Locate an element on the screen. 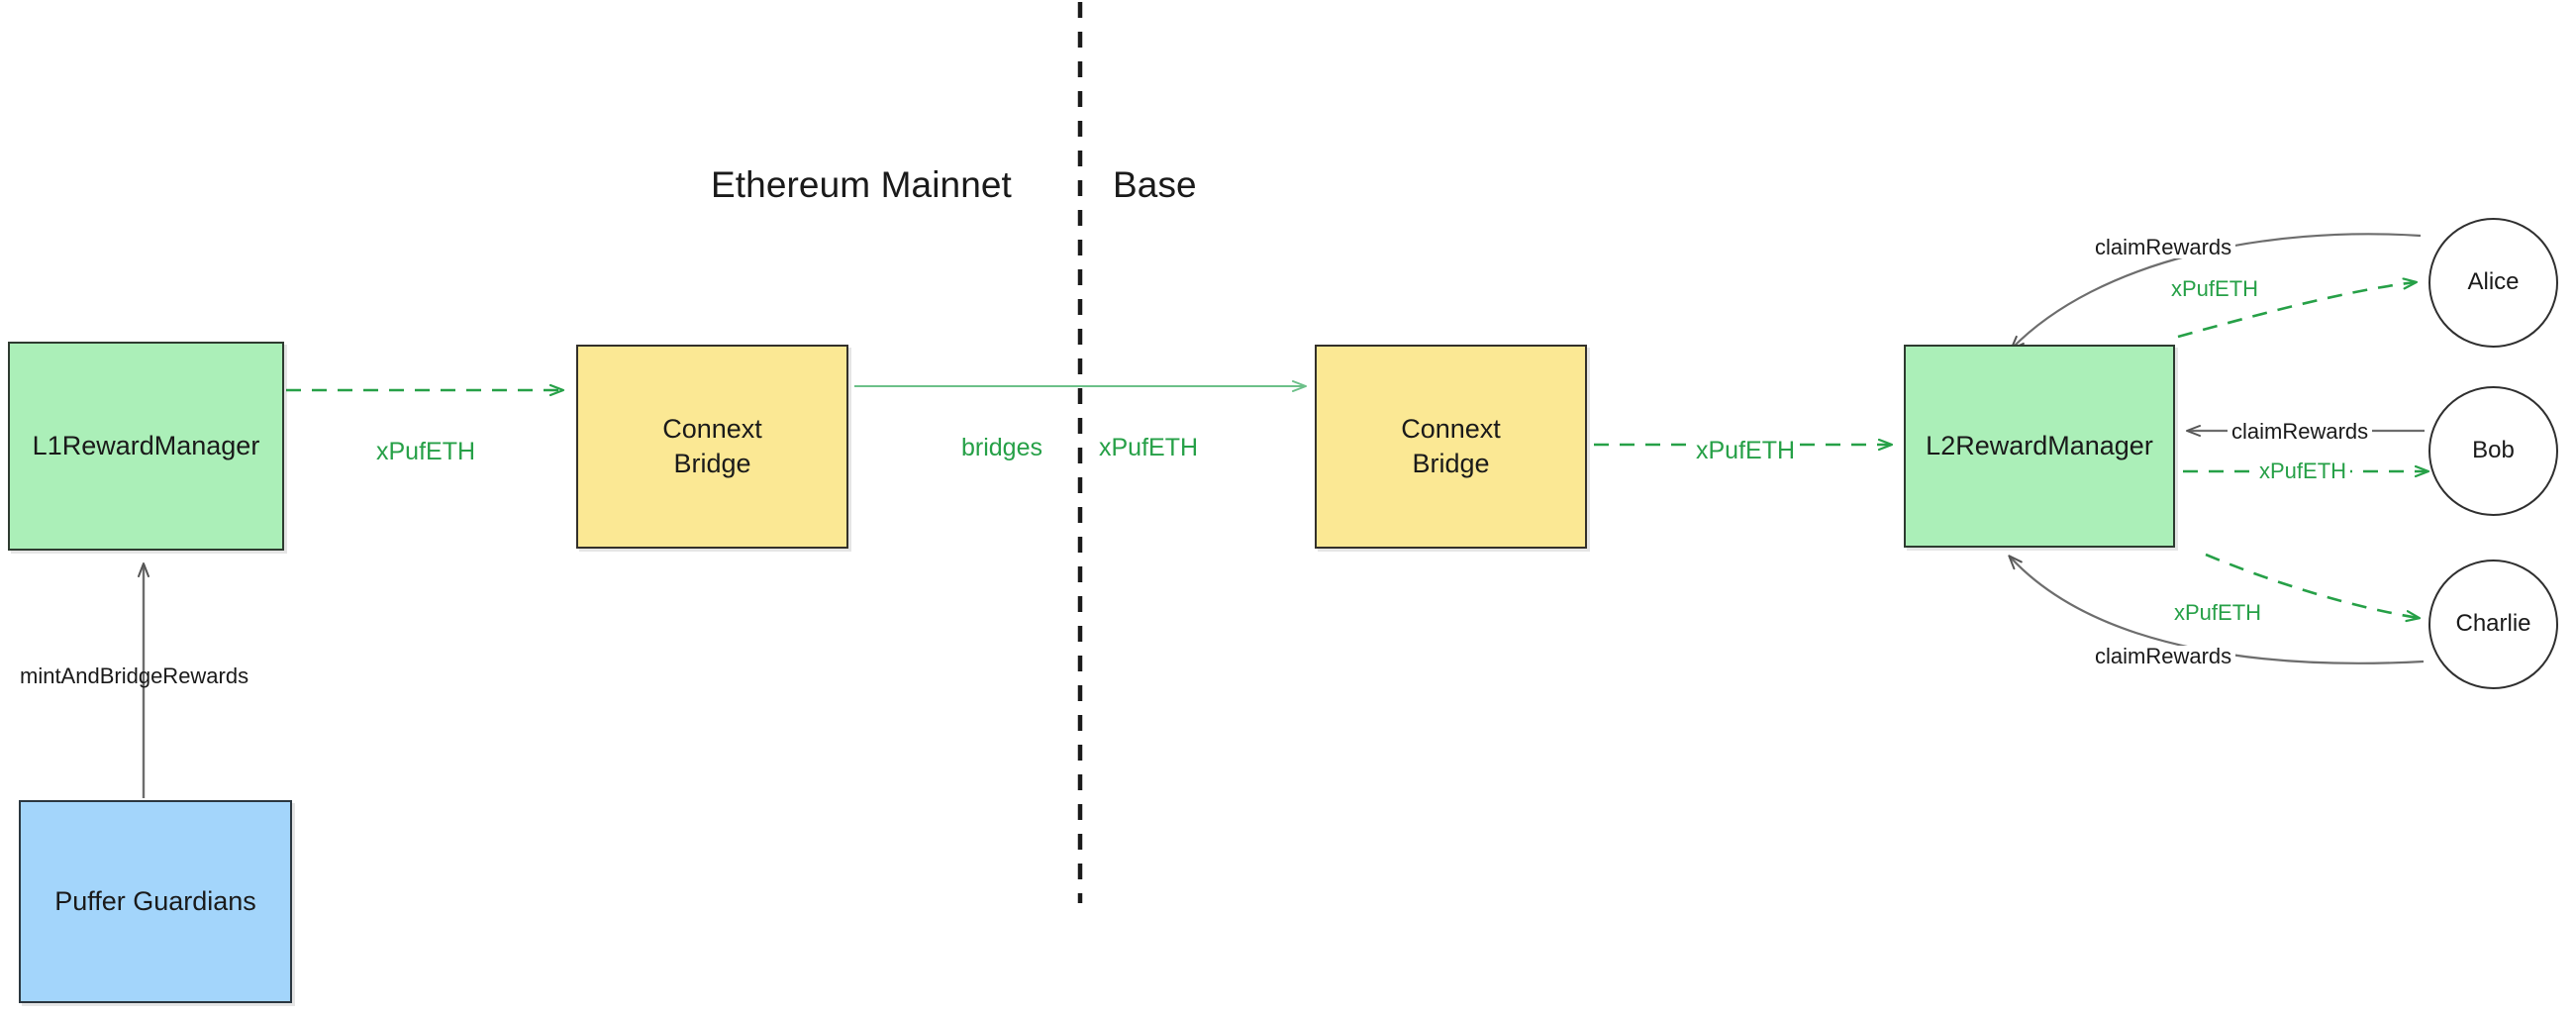  node-puffer-guardians: Puffer Guardians is located at coordinates (156, 902).